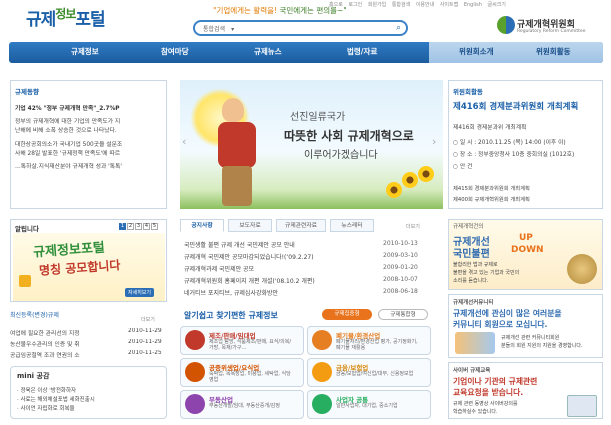  I want to click on banner3-title: 사이버 규제교육, so click(472, 371).